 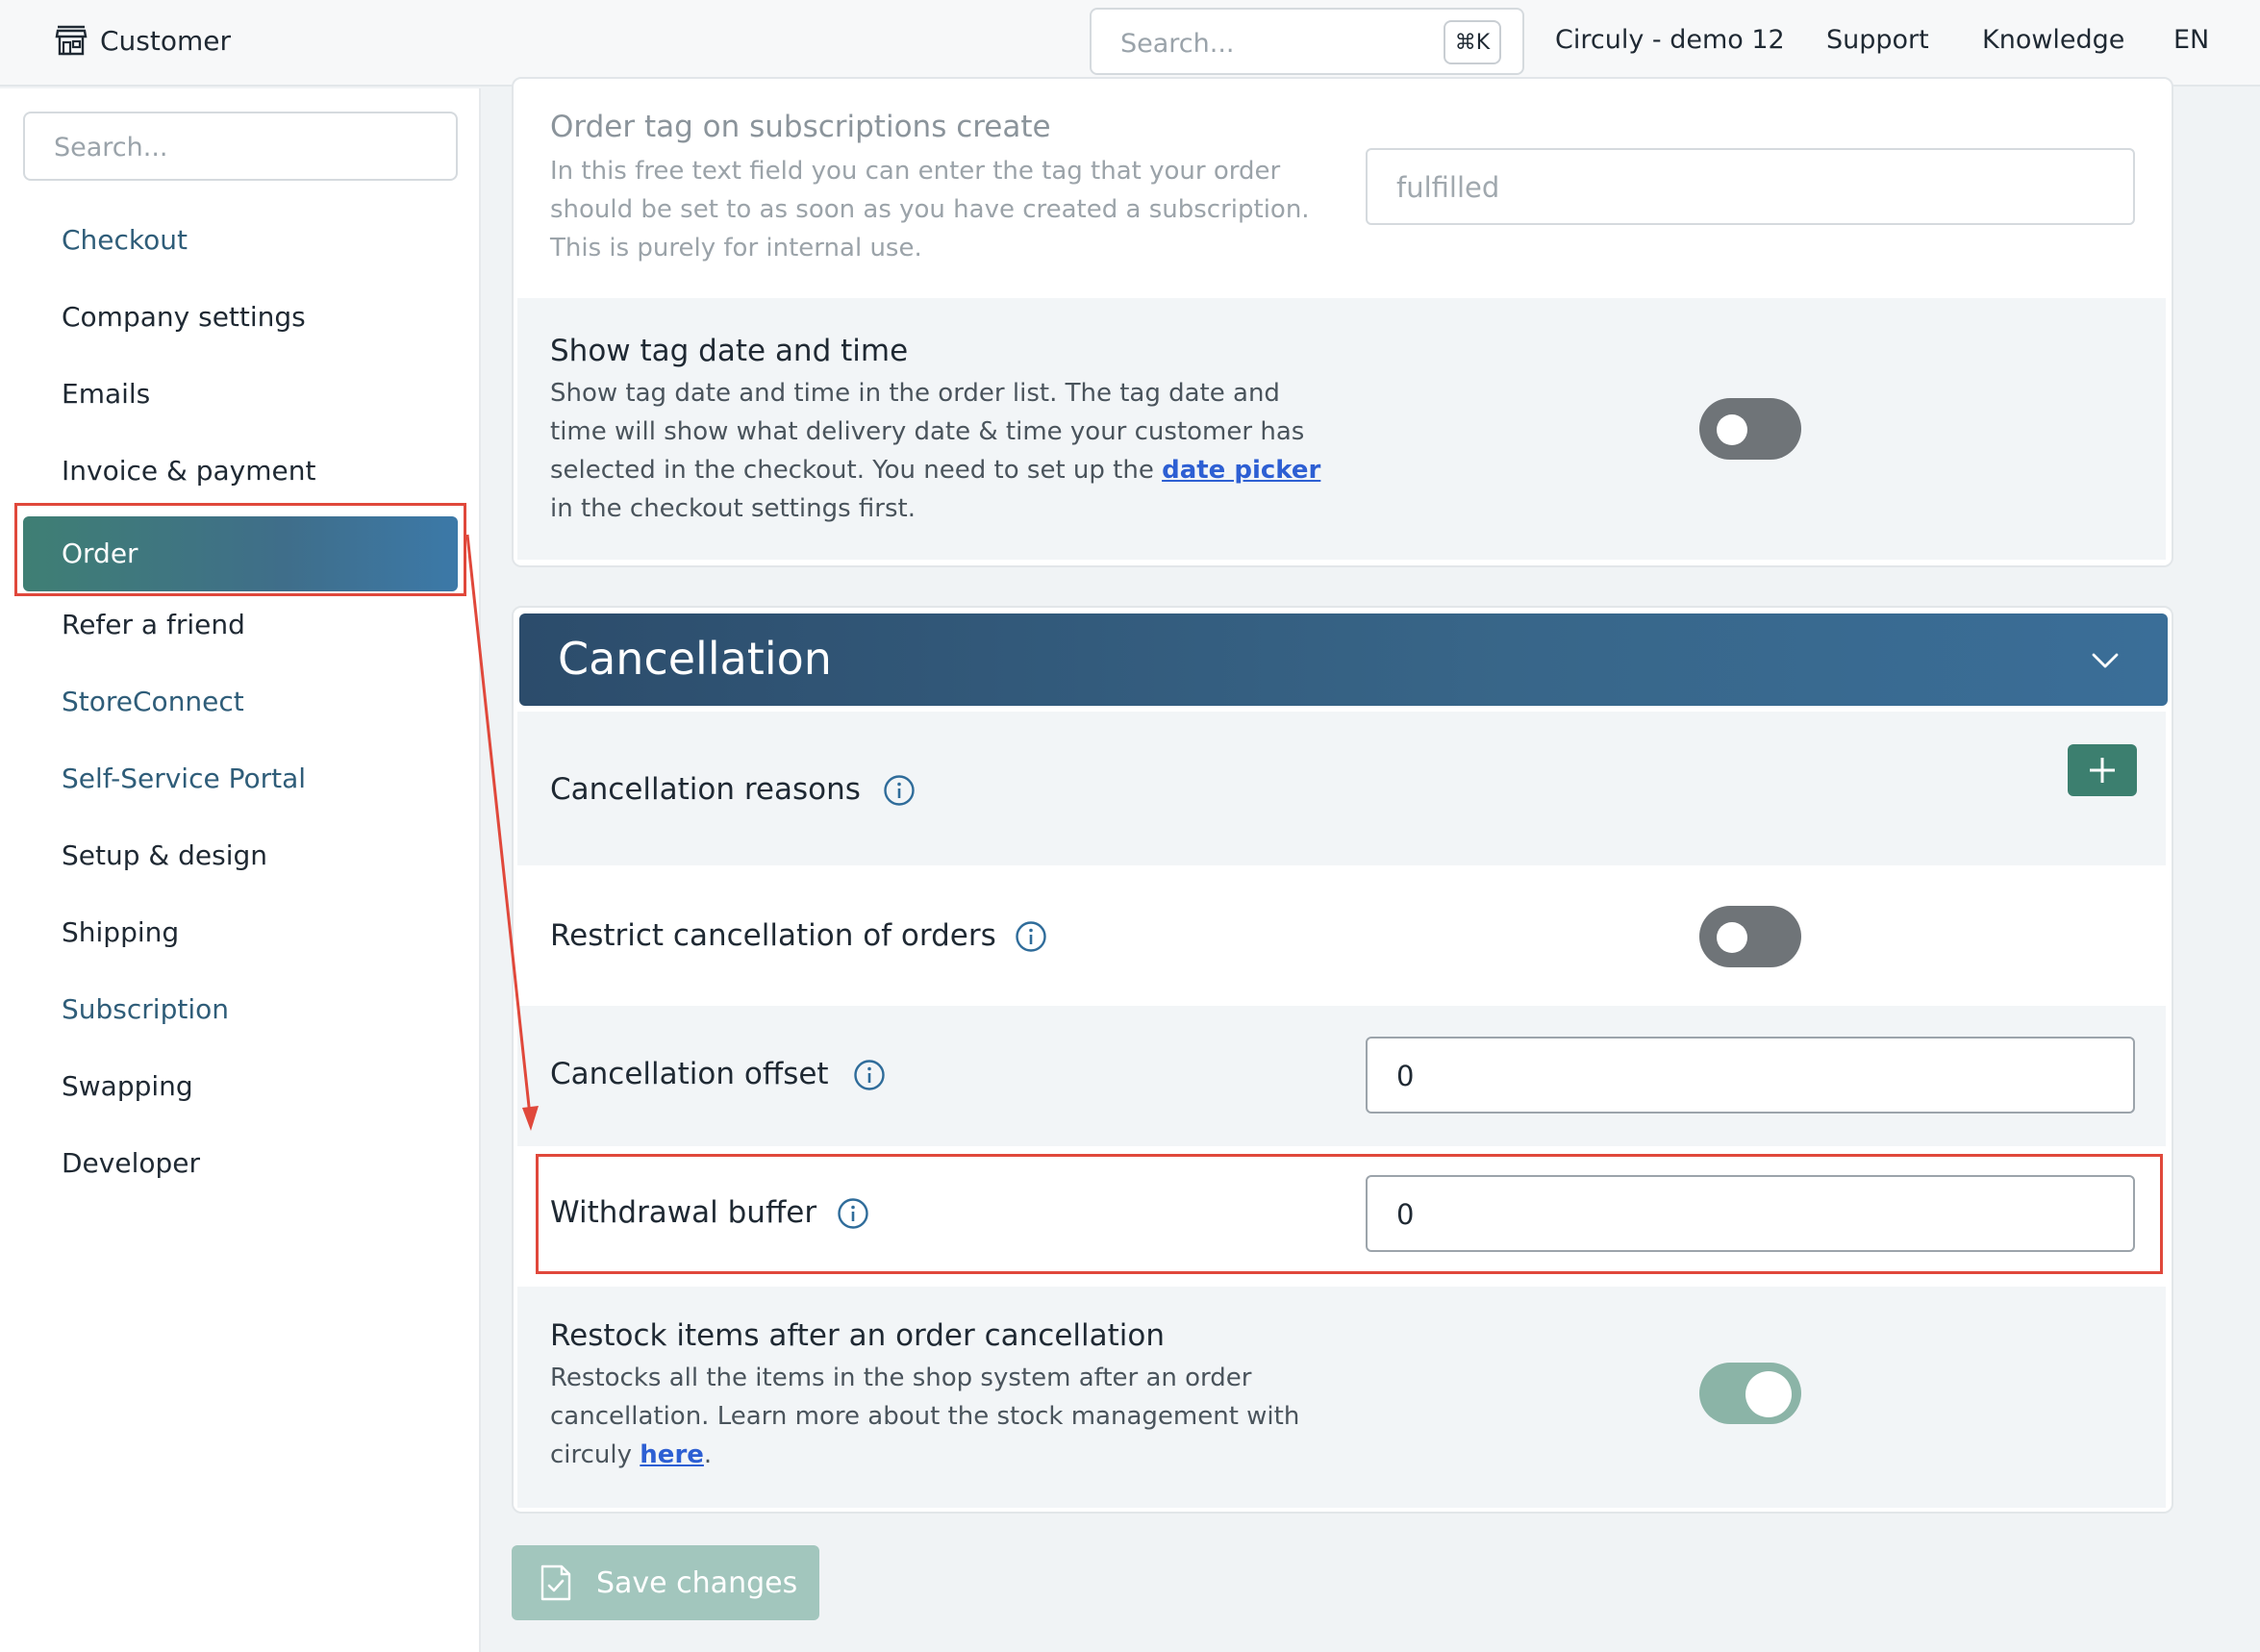 I want to click on withdrawal-buffer-input: 0, so click(x=1750, y=1213).